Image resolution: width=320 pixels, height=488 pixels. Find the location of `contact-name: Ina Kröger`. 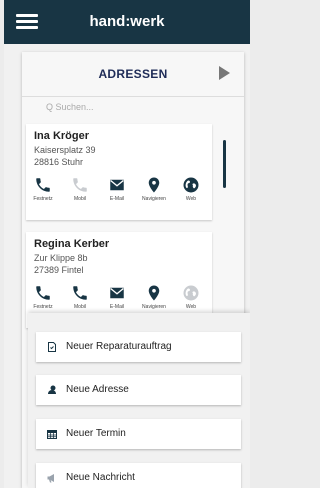

contact-name: Ina Kröger is located at coordinates (62, 136).